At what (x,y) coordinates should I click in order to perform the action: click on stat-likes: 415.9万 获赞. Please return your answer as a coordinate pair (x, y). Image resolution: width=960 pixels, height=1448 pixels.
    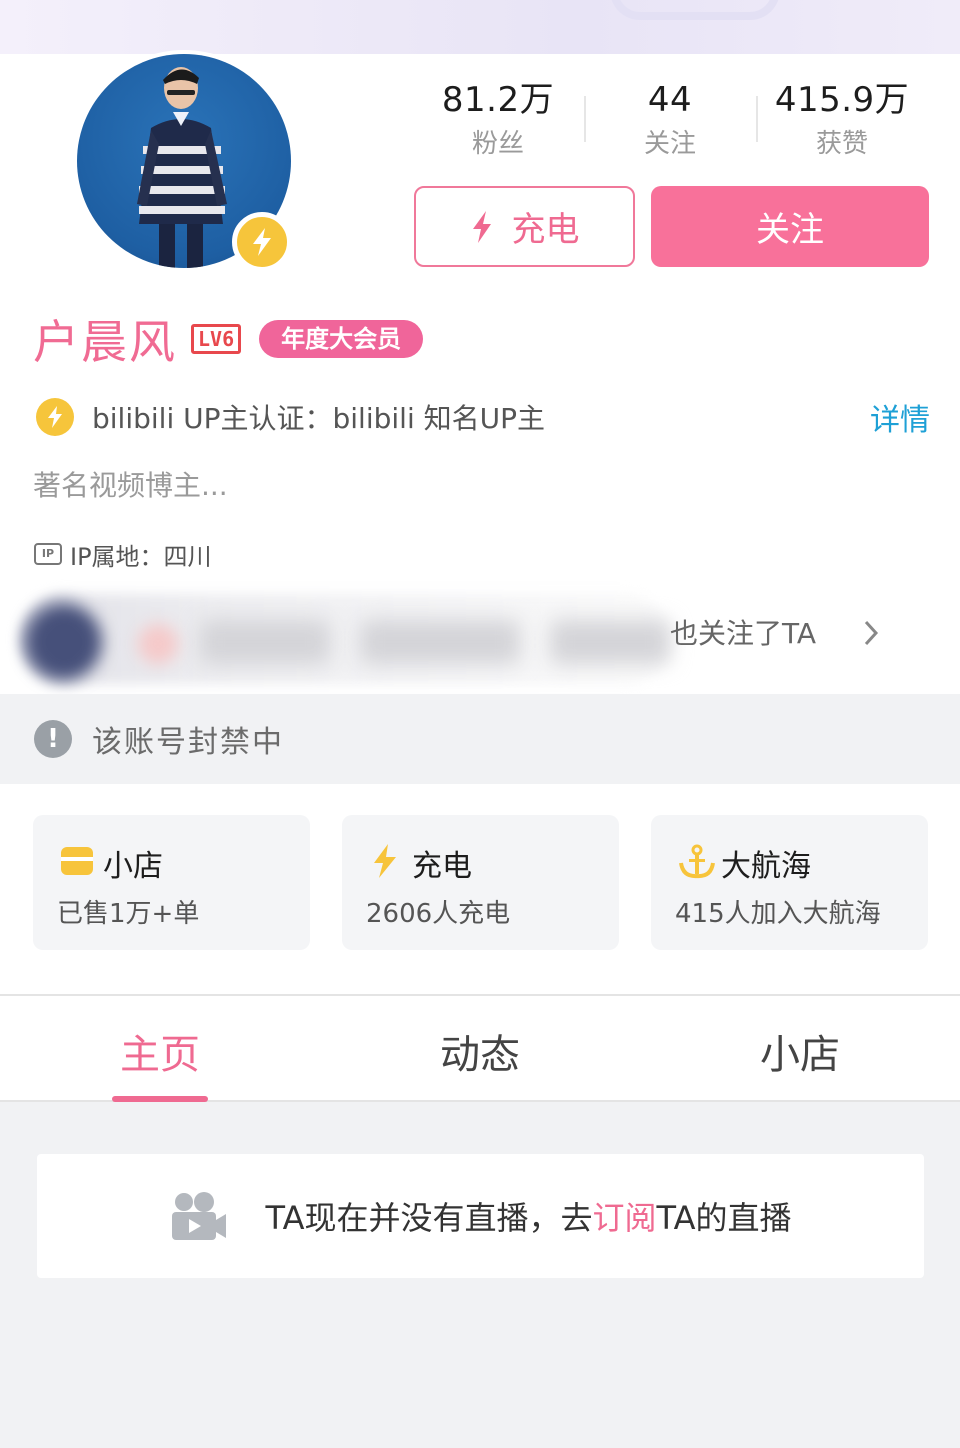
    Looking at the image, I should click on (842, 121).